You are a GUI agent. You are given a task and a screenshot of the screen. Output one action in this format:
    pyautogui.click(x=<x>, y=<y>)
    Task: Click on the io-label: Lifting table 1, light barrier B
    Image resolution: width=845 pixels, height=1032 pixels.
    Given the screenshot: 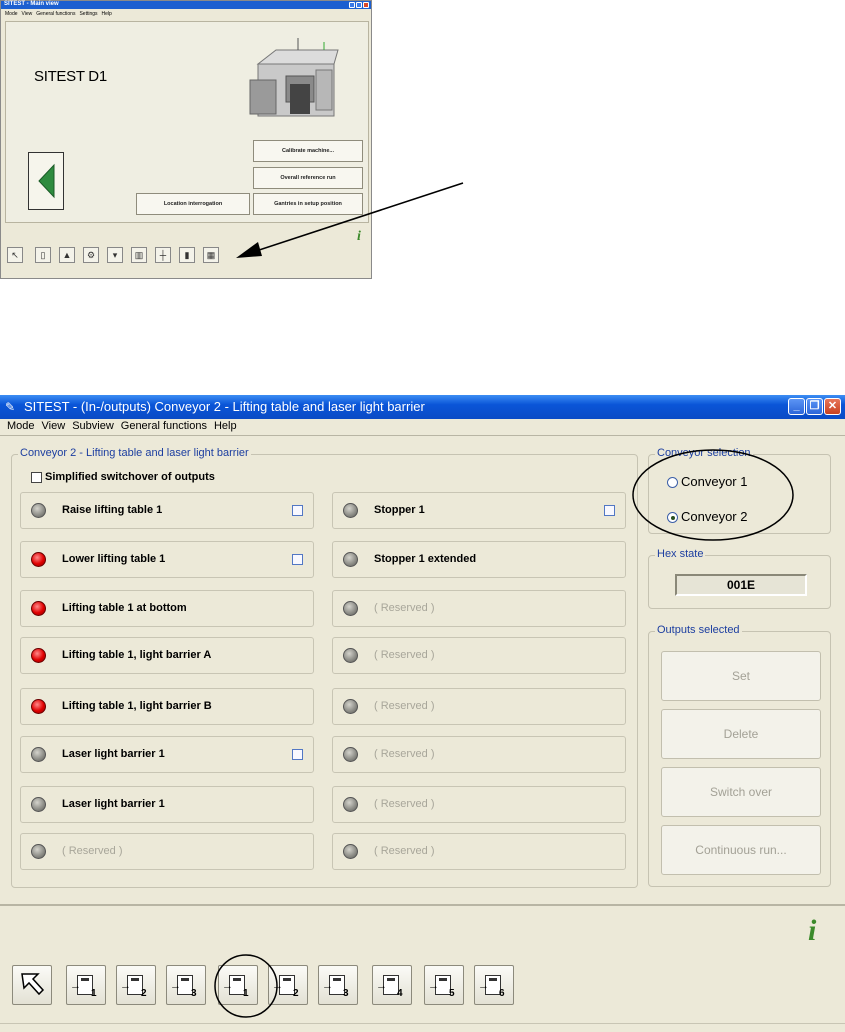 What is the action you would take?
    pyautogui.click(x=137, y=706)
    